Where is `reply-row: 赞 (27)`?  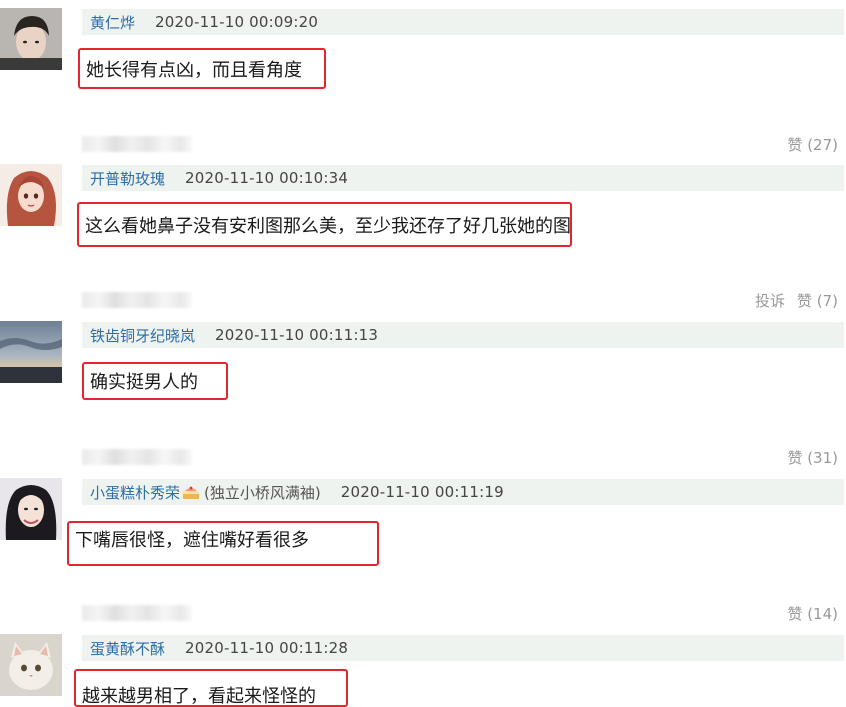
reply-row: 赞 (27) is located at coordinates (462, 143).